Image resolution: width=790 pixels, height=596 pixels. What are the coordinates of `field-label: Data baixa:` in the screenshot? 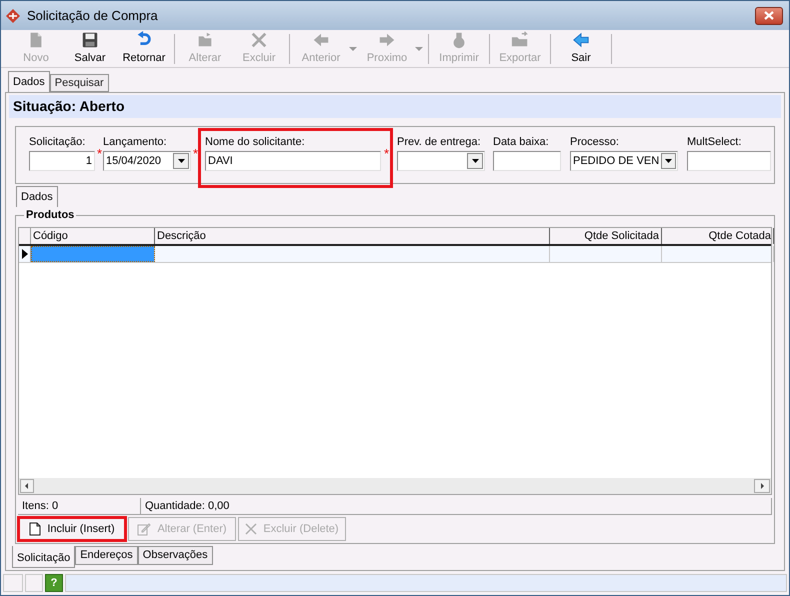 It's located at (521, 142).